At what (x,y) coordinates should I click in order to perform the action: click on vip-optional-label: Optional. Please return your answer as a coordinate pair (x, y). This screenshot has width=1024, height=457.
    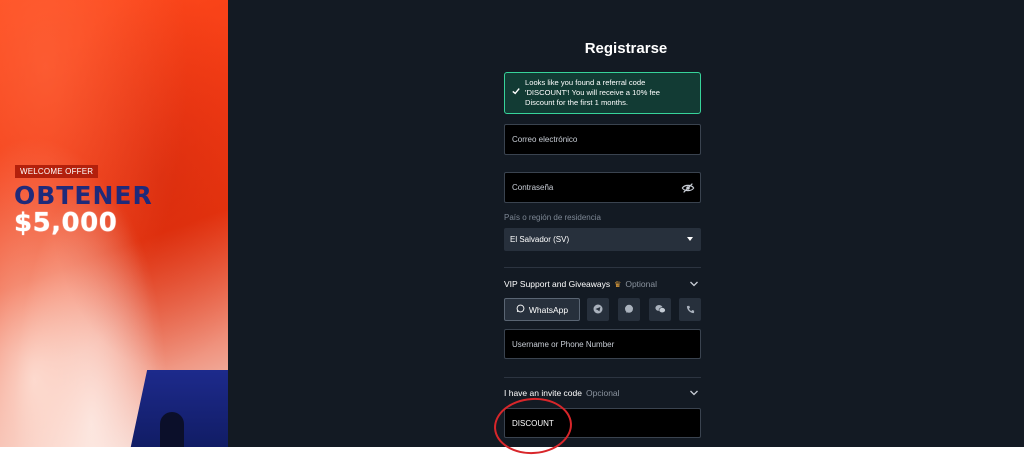
    Looking at the image, I should click on (641, 284).